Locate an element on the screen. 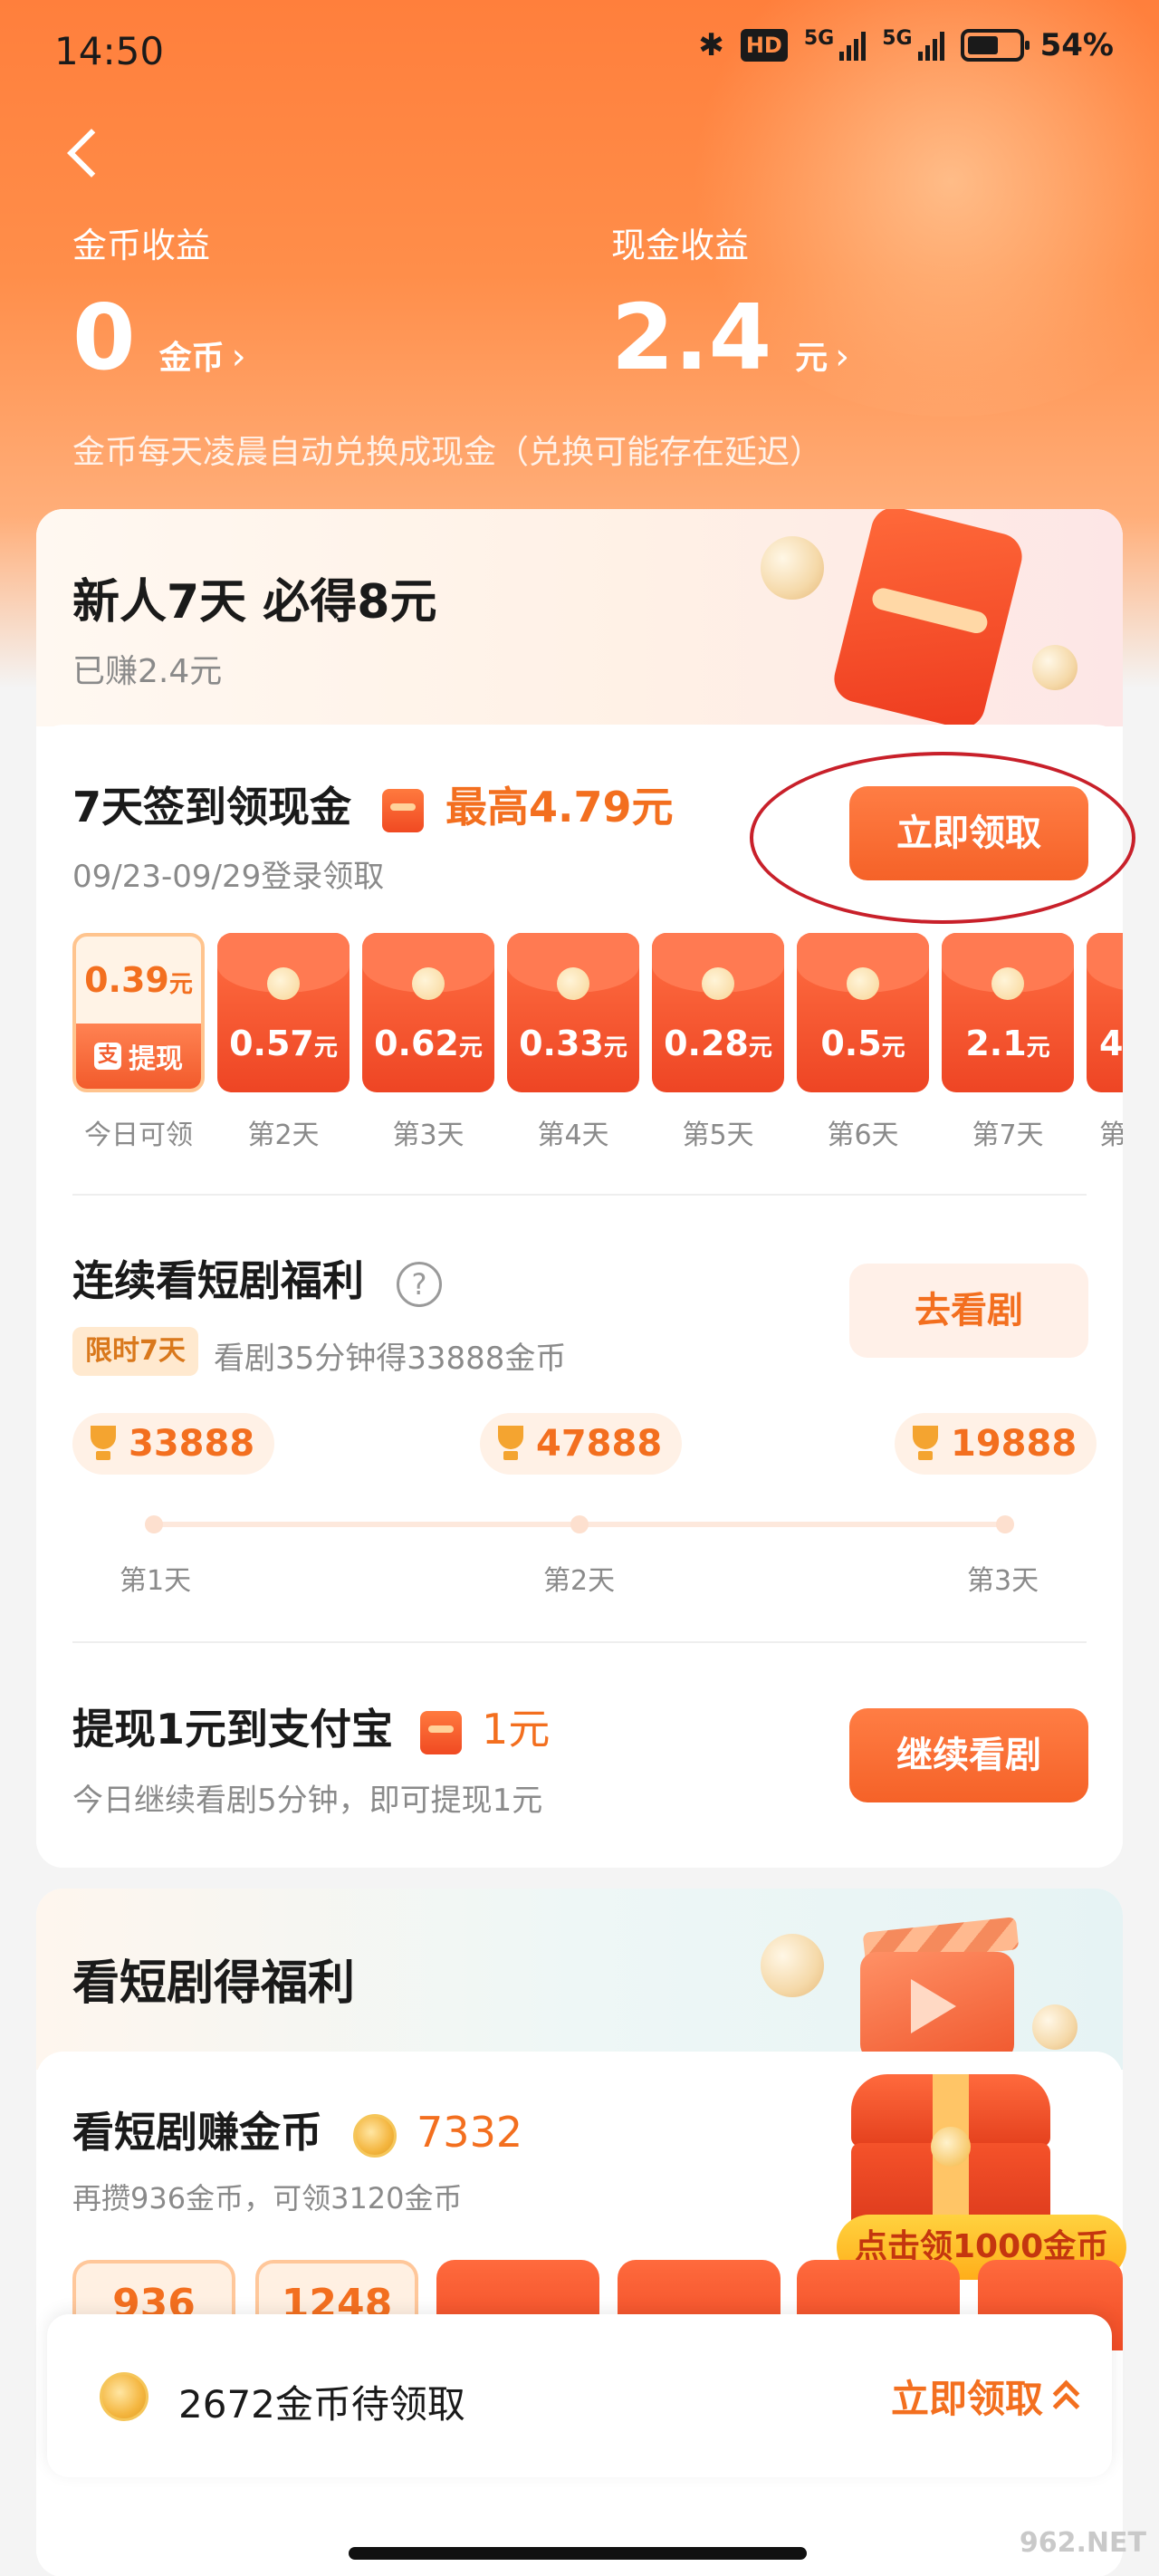 This screenshot has height=2576, width=1159. help-icon: ? is located at coordinates (420, 1284).